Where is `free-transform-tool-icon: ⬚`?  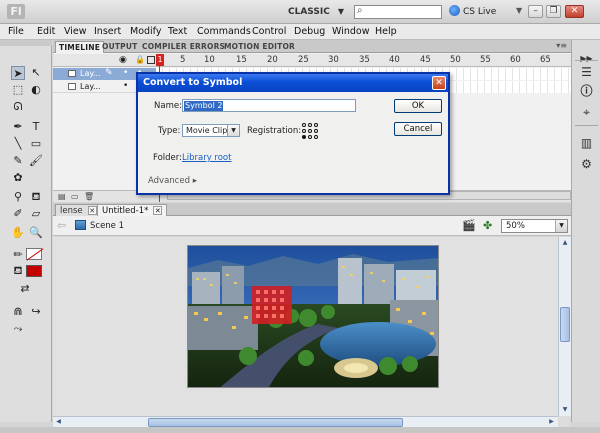 free-transform-tool-icon: ⬚ is located at coordinates (18, 90).